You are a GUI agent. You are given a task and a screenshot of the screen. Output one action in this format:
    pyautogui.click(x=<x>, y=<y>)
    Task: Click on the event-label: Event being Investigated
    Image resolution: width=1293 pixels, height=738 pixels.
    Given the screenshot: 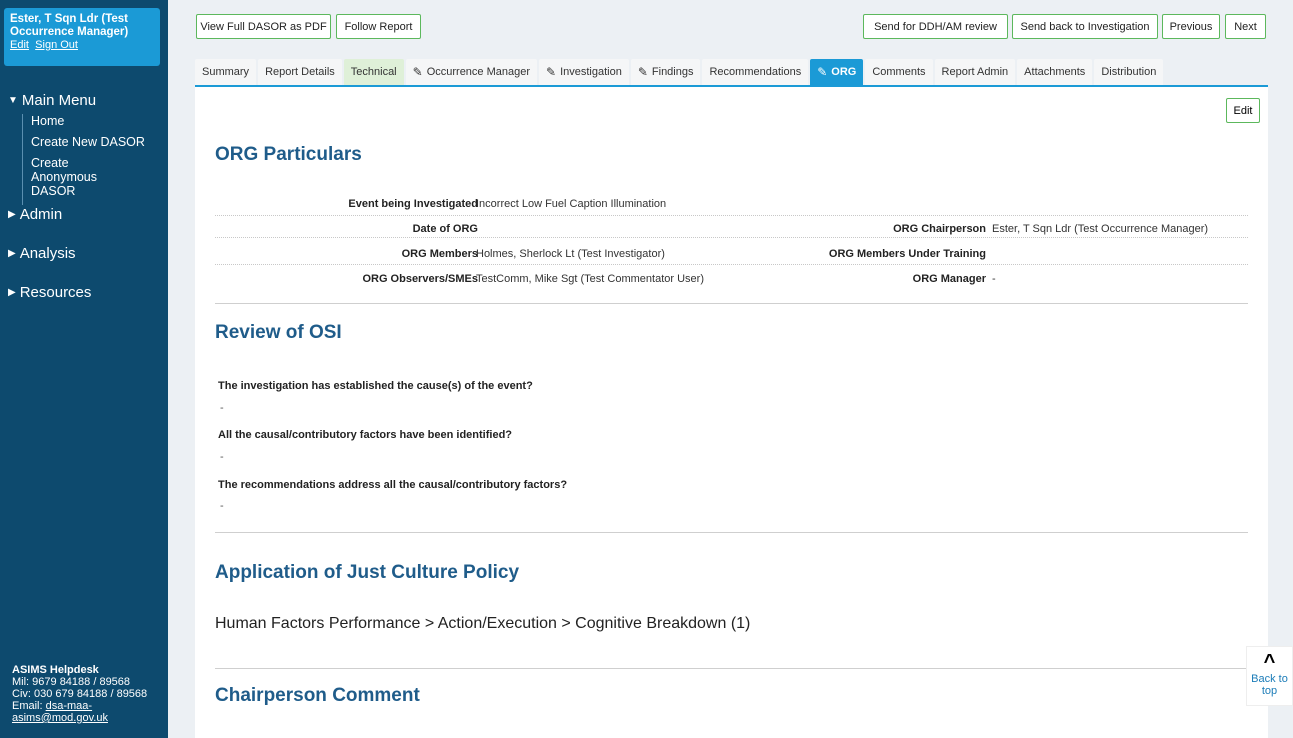 What is the action you would take?
    pyautogui.click(x=413, y=204)
    